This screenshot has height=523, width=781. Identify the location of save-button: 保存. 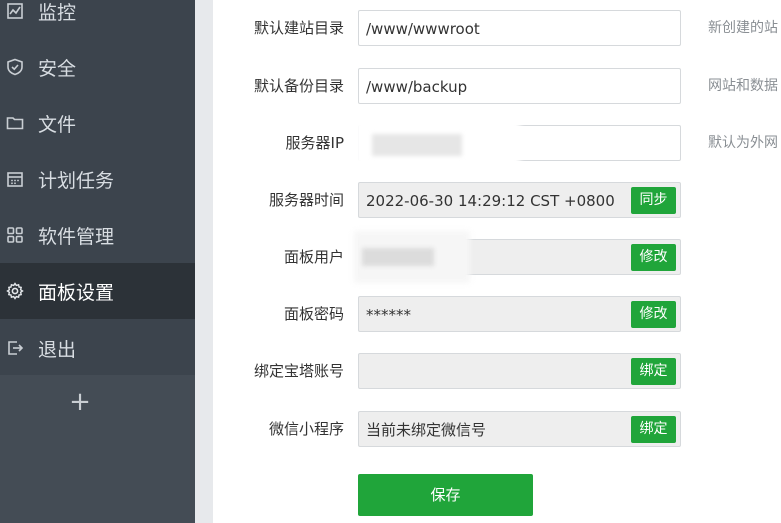
(445, 495).